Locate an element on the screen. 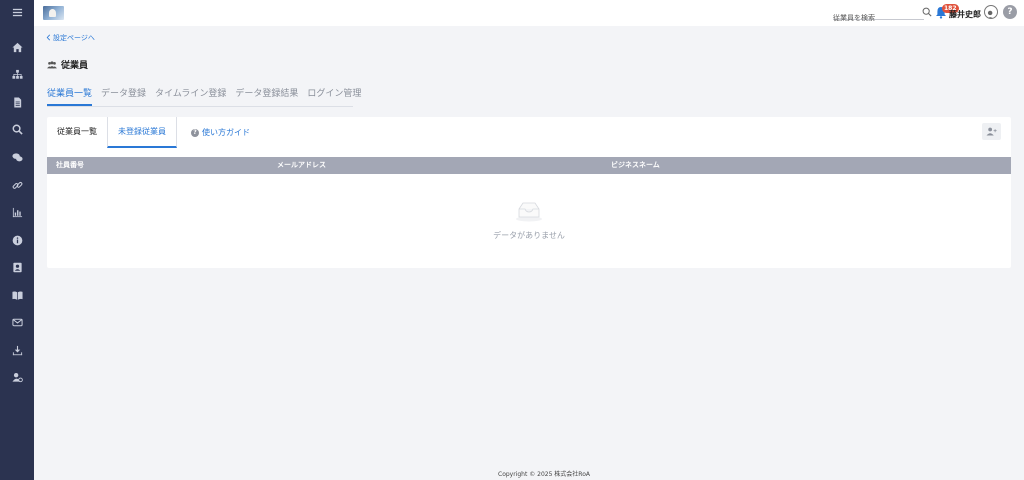  org-chart-icon is located at coordinates (17, 74).